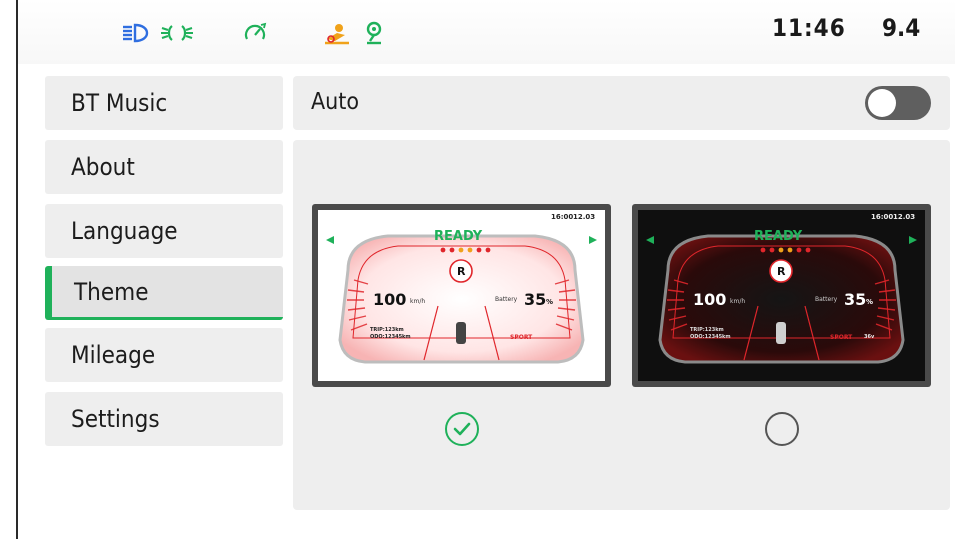 This screenshot has width=955, height=539. What do you see at coordinates (124, 231) in the screenshot?
I see `menu-item-label: Language` at bounding box center [124, 231].